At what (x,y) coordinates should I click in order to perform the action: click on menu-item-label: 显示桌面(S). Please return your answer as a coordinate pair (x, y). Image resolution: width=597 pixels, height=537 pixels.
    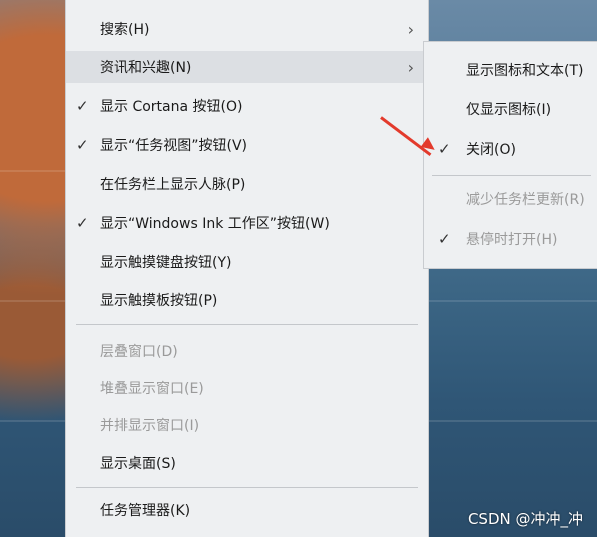
    Looking at the image, I should click on (138, 464).